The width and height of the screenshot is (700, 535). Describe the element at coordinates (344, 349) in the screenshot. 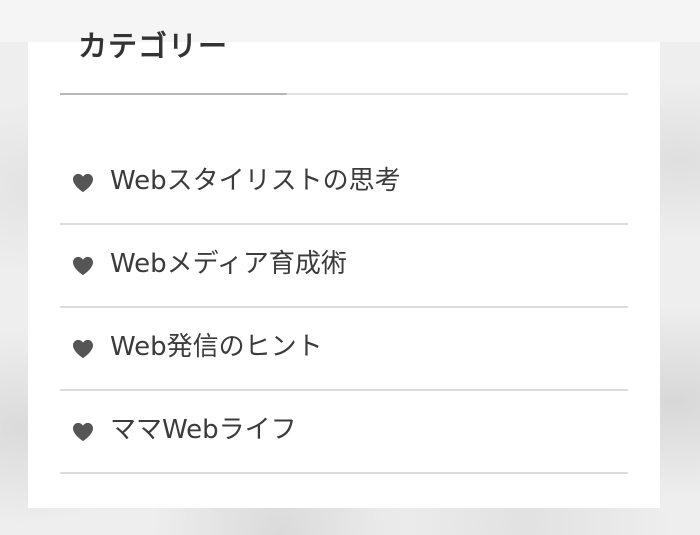

I see `category-item-web-hints: Web発信のヒント` at that location.